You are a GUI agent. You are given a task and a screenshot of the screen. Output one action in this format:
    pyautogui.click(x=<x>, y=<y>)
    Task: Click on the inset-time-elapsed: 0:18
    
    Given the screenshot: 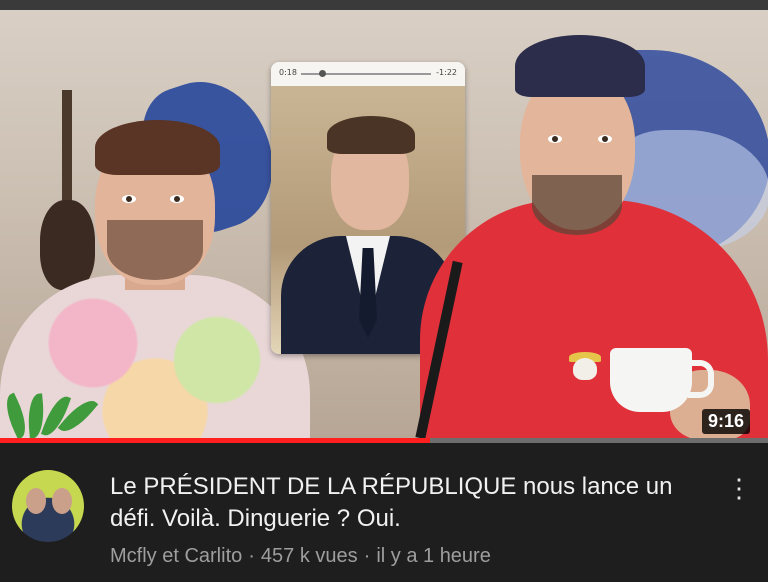 What is the action you would take?
    pyautogui.click(x=288, y=72)
    